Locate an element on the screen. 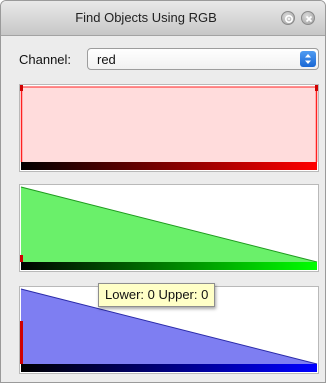 This screenshot has height=383, width=326. title-bar: Find Objects Using RGB is located at coordinates (163, 18).